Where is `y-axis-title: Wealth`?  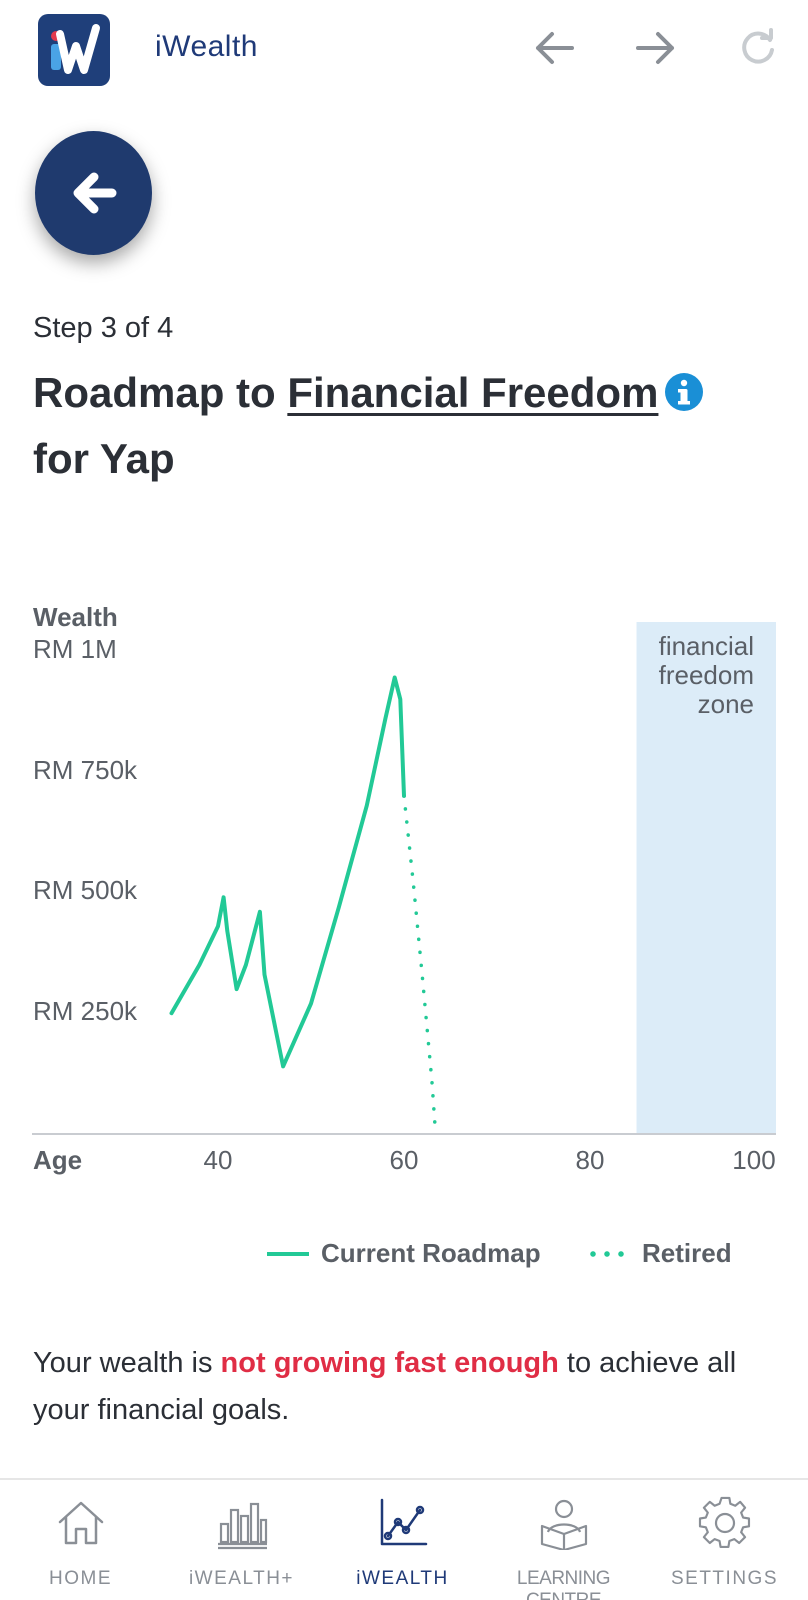
y-axis-title: Wealth is located at coordinates (75, 617).